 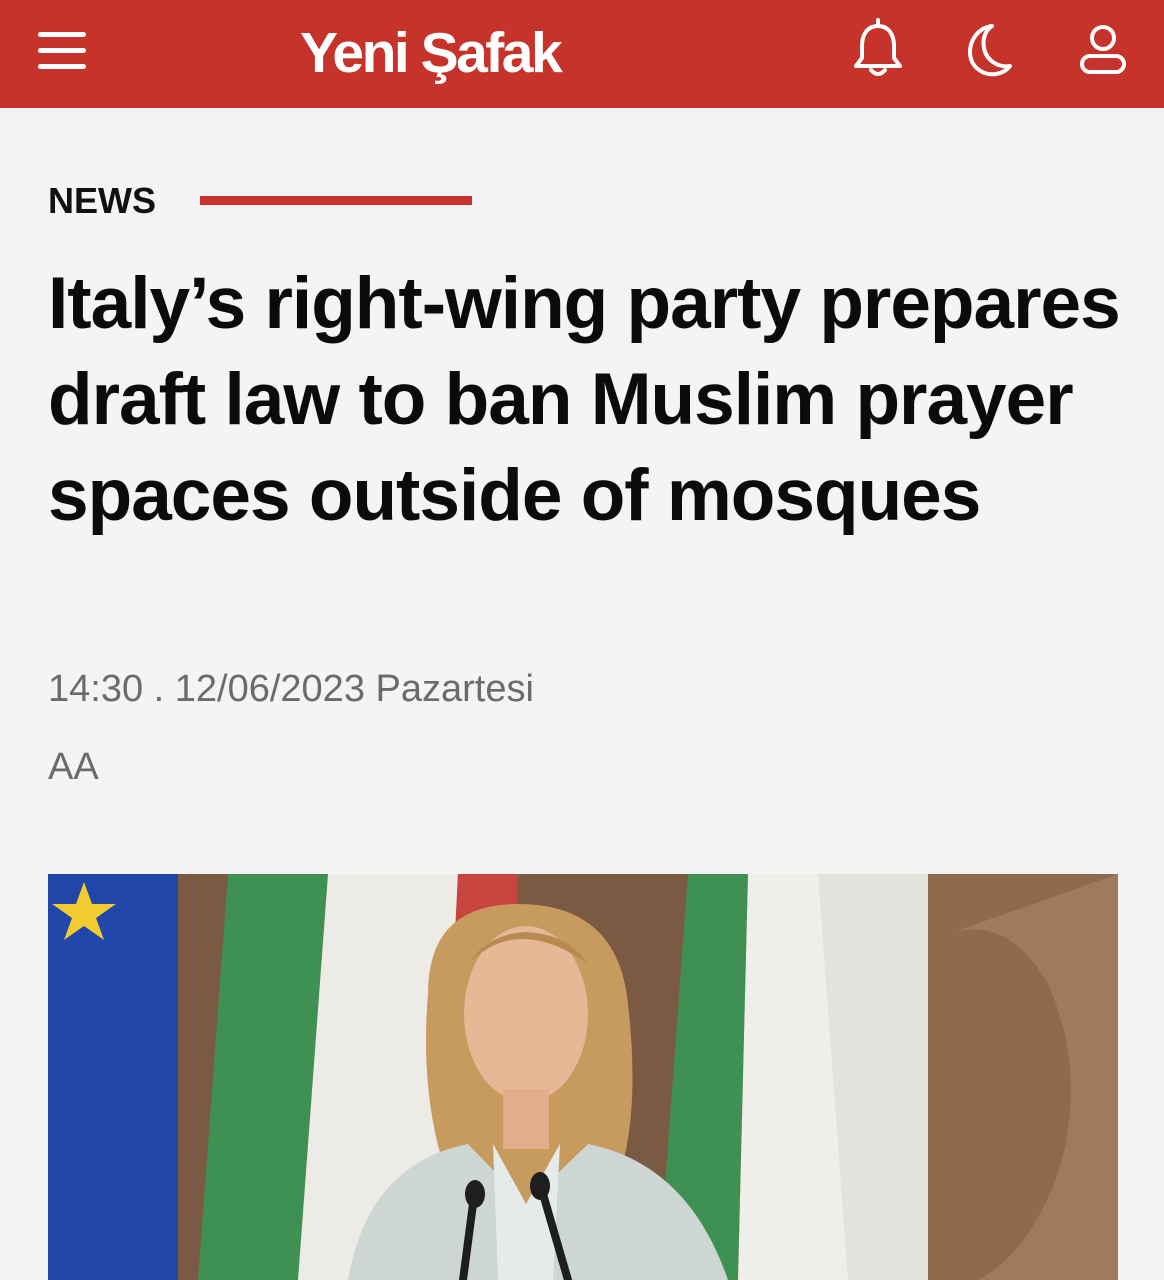 What do you see at coordinates (63, 51) in the screenshot?
I see `menu-icon` at bounding box center [63, 51].